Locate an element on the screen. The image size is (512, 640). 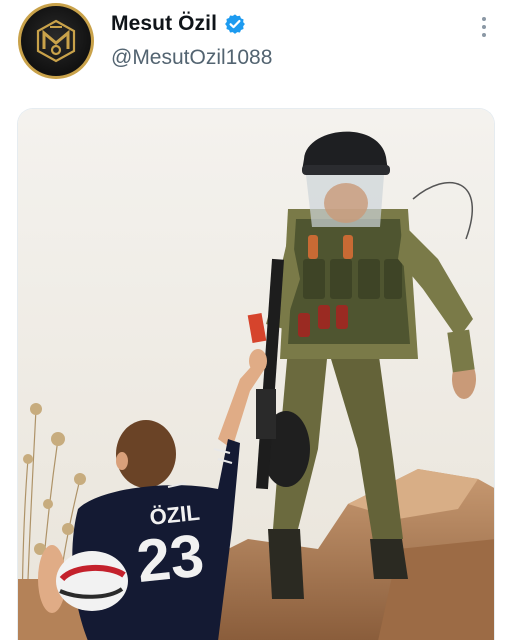
soldier-face is located at coordinates (346, 203).